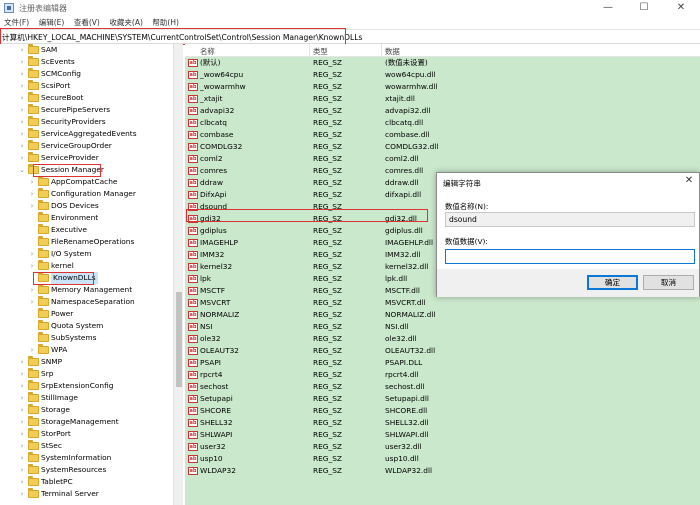 The width and height of the screenshot is (700, 505). I want to click on ok-button: 确定, so click(612, 282).